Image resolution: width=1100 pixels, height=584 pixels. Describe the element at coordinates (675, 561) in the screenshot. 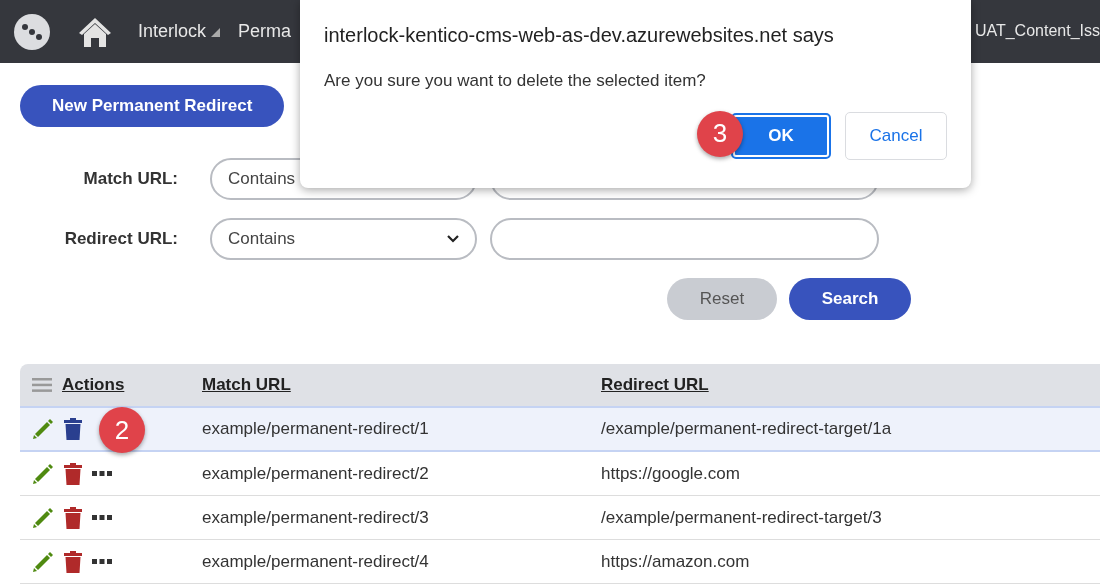

I see `table-cell-text: https://amazon.com` at that location.